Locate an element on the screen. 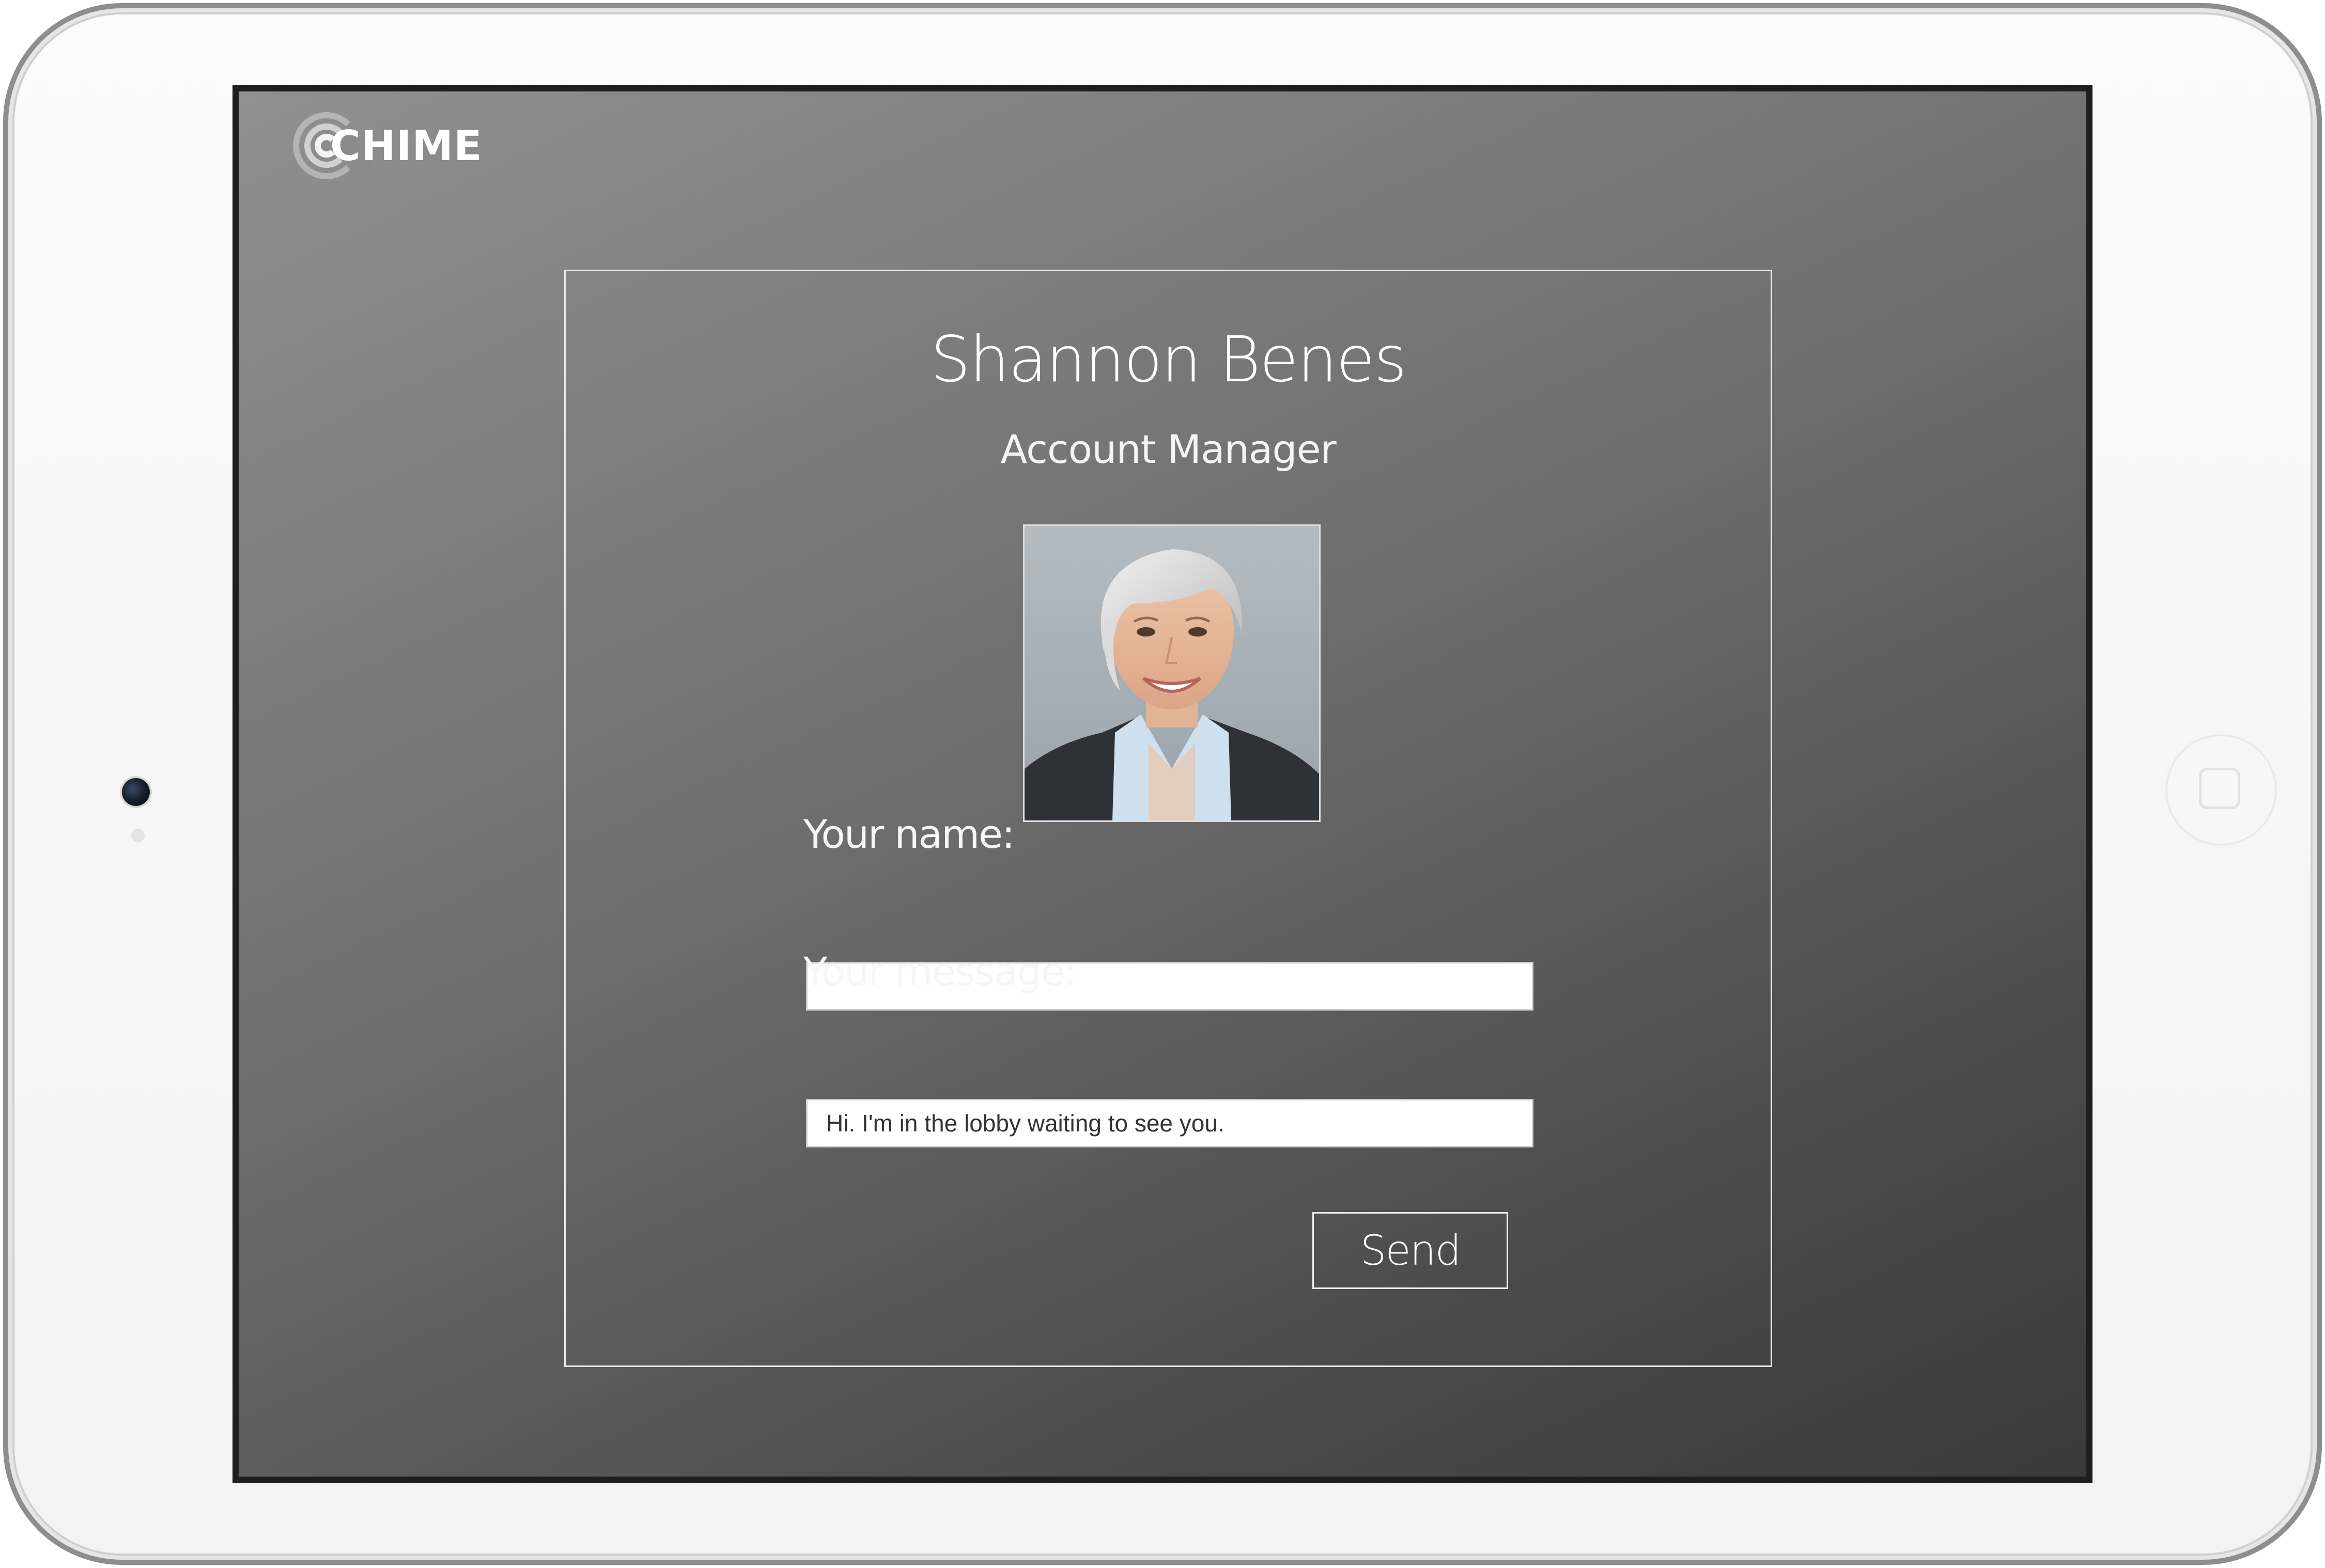  home-square-icon is located at coordinates (2220, 788).